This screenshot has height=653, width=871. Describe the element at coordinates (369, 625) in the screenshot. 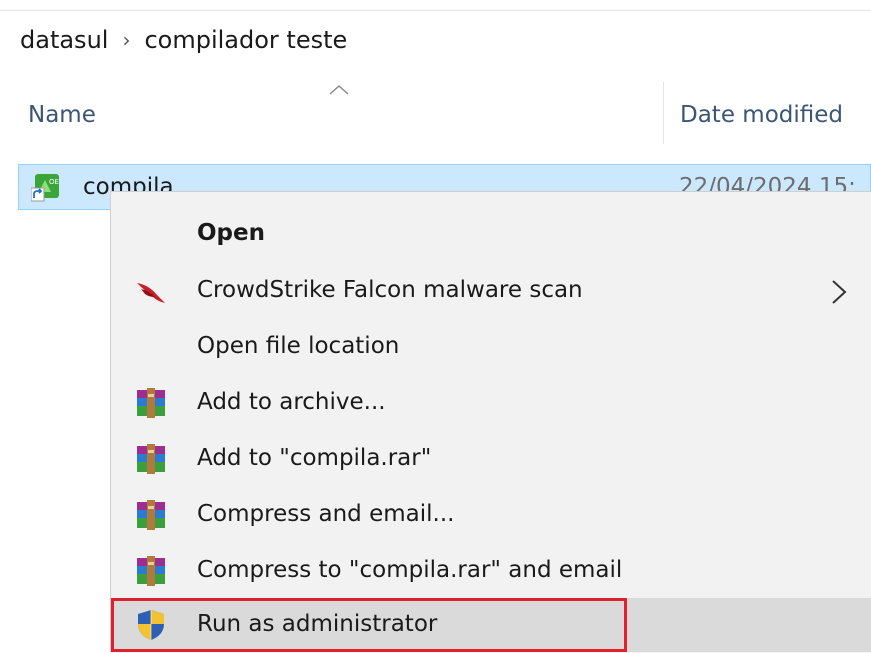

I see `red-highlight-box` at that location.